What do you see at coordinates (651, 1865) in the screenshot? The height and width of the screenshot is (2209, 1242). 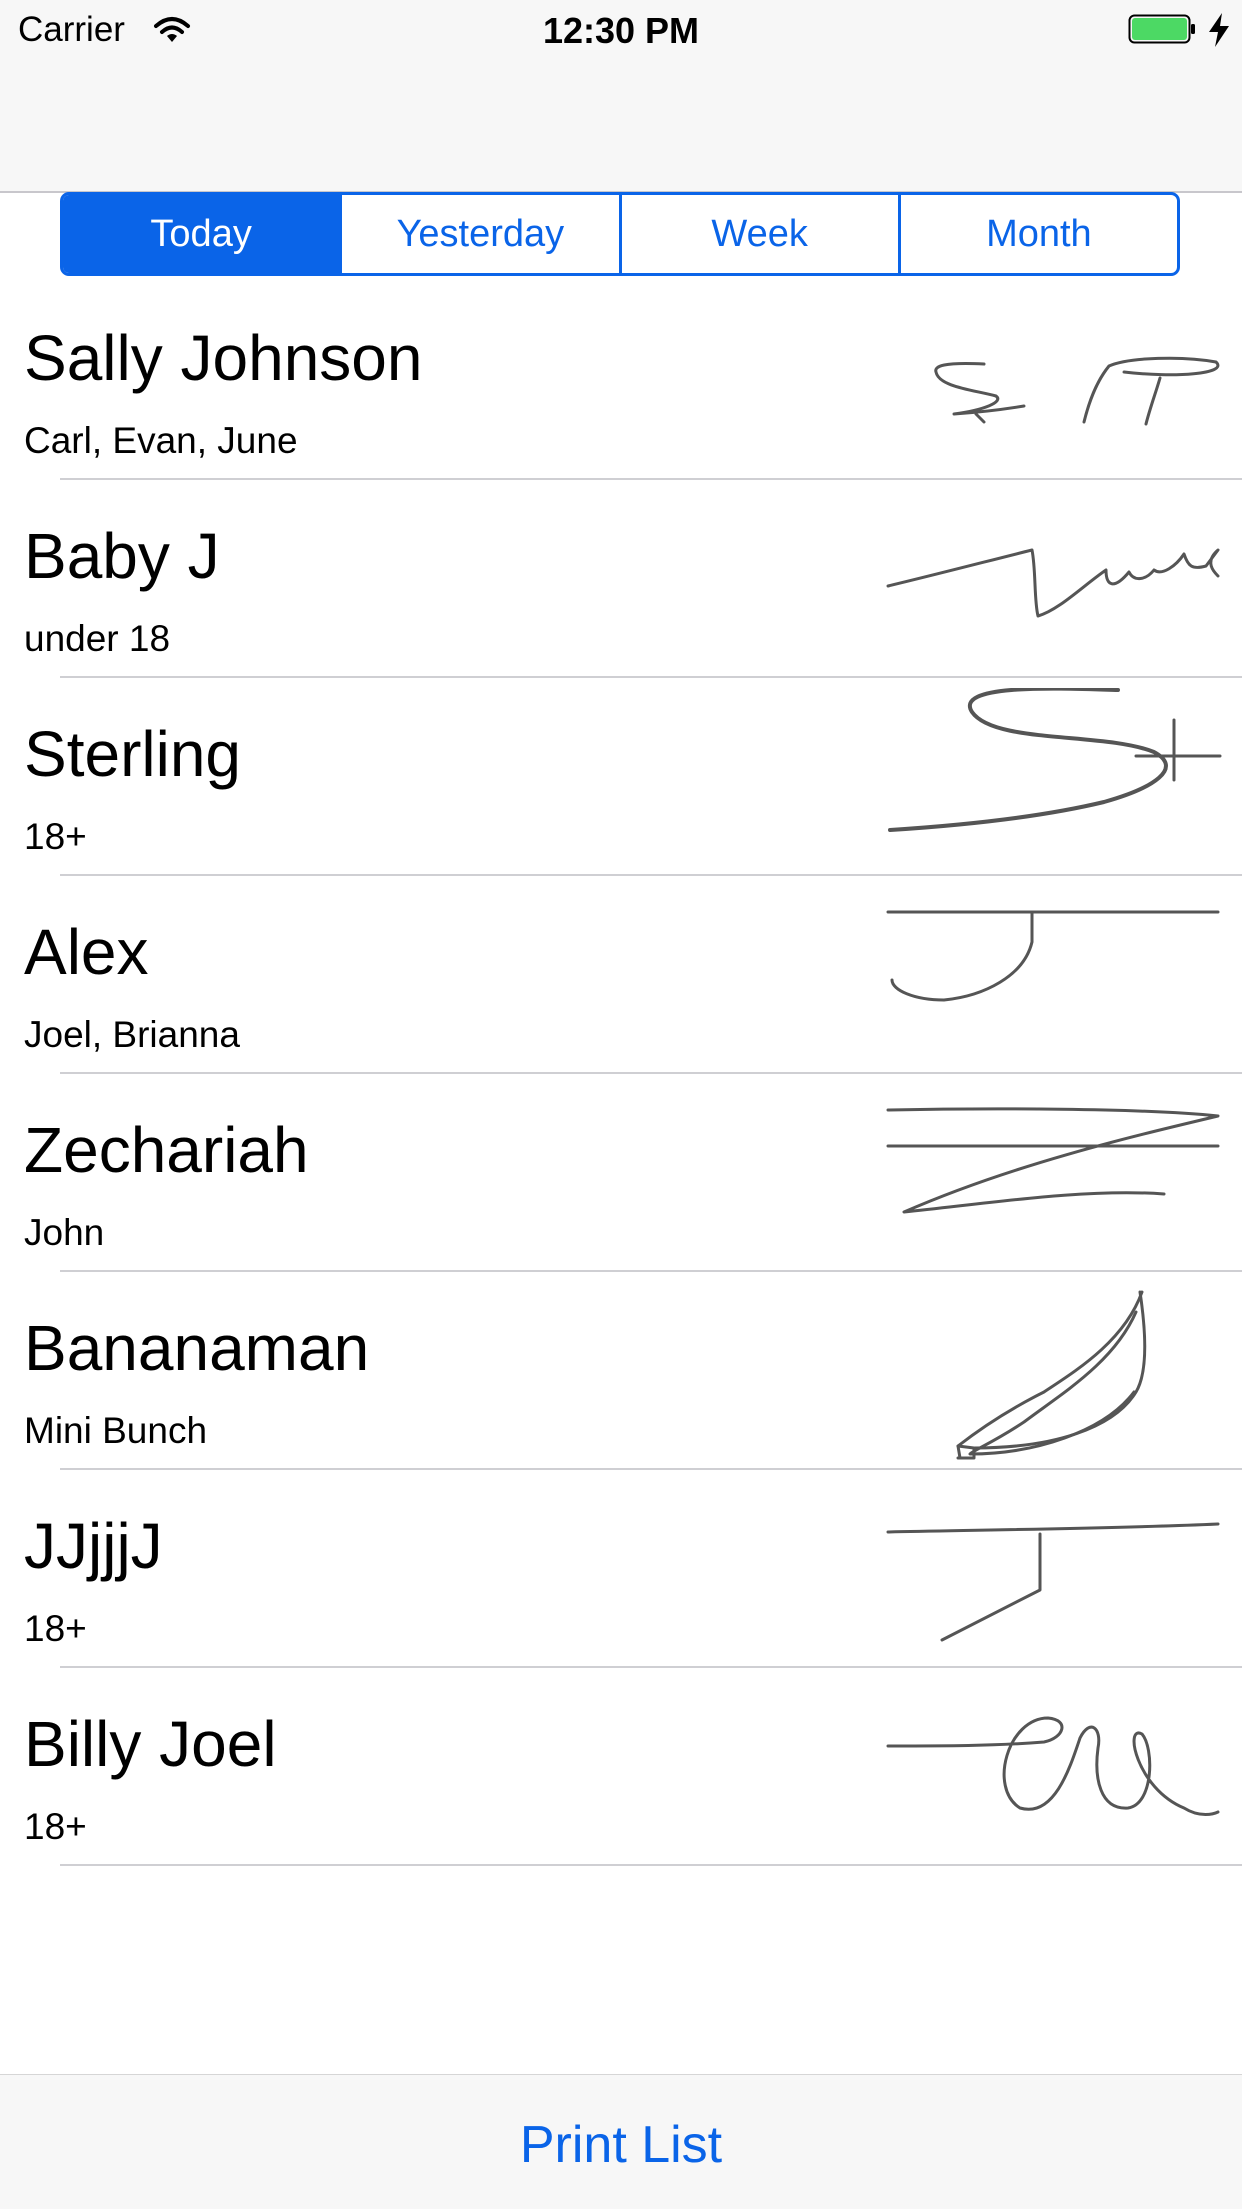 I see `row-separator` at bounding box center [651, 1865].